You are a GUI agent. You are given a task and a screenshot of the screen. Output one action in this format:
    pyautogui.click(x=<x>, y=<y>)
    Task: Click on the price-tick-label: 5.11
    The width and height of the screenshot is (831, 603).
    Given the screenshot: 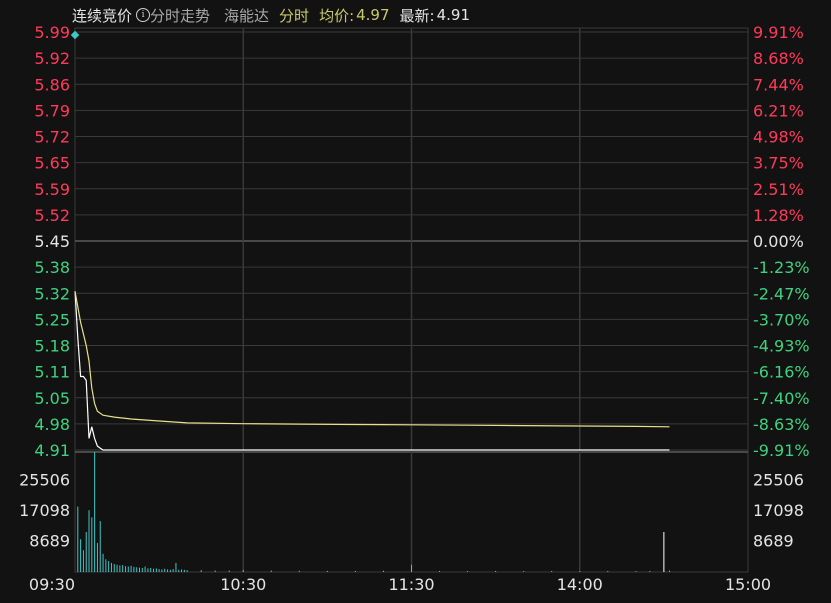 What is the action you would take?
    pyautogui.click(x=52, y=372)
    